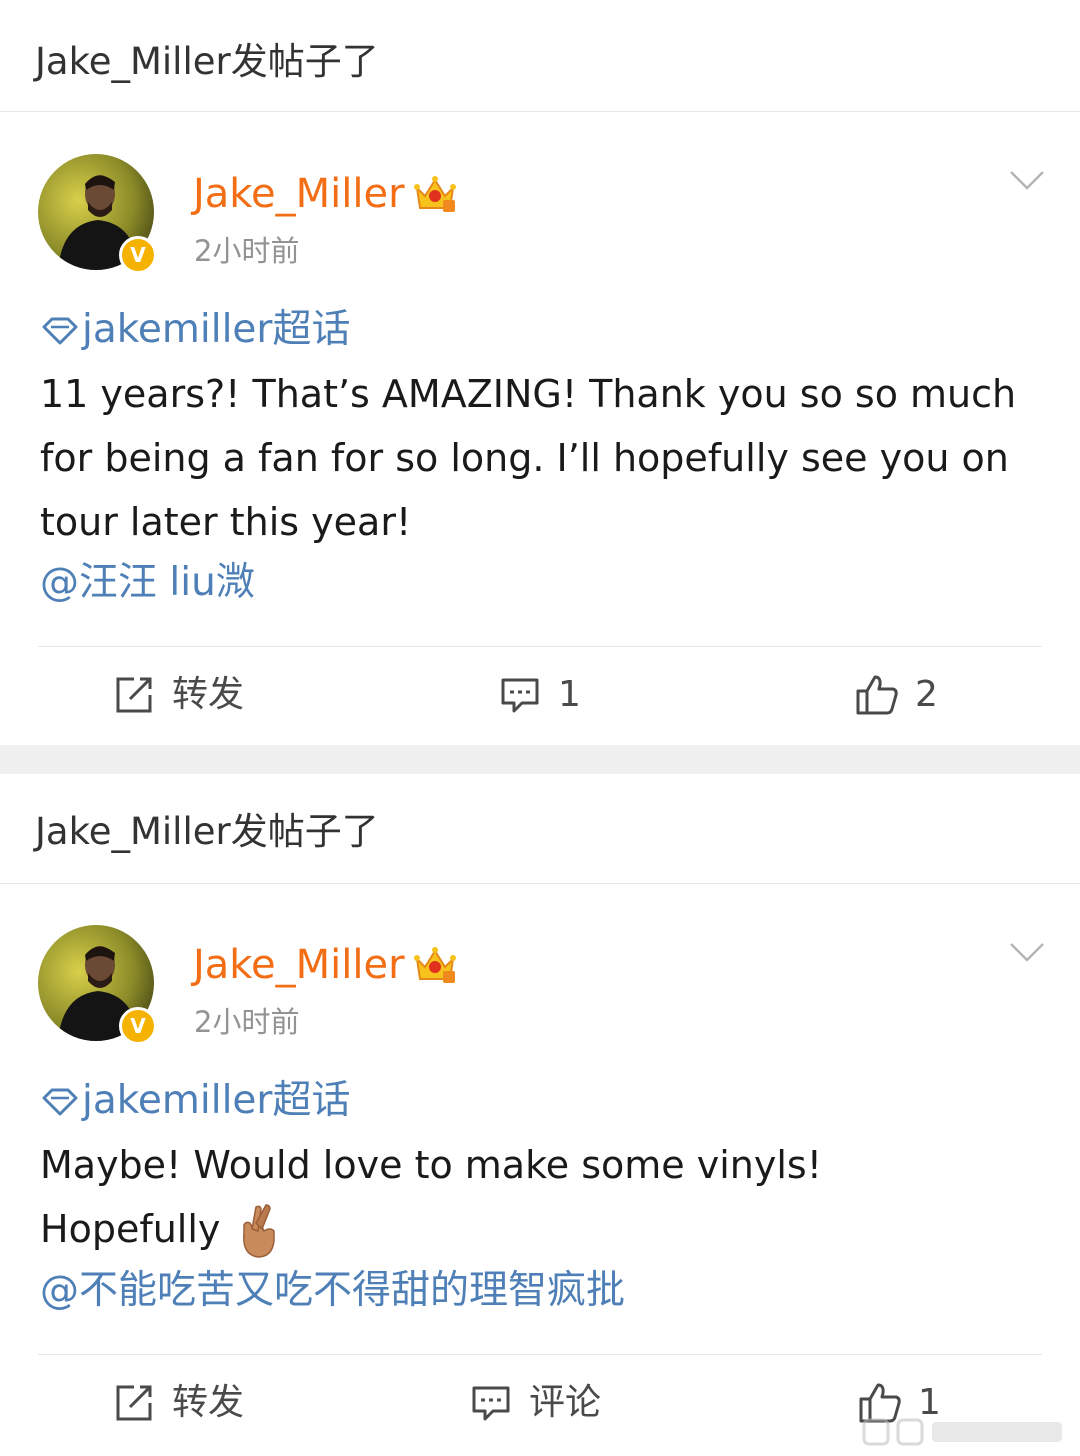 Image resolution: width=1080 pixels, height=1456 pixels. Describe the element at coordinates (569, 694) in the screenshot. I see `comment-count: 1` at that location.